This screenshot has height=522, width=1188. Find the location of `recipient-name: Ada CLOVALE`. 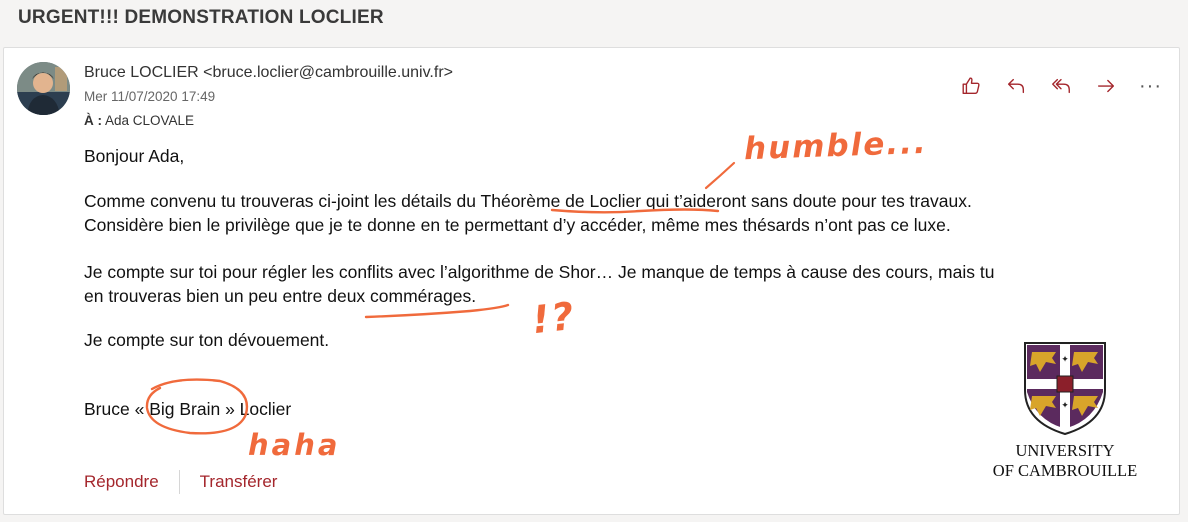

recipient-name: Ada CLOVALE is located at coordinates (149, 120).